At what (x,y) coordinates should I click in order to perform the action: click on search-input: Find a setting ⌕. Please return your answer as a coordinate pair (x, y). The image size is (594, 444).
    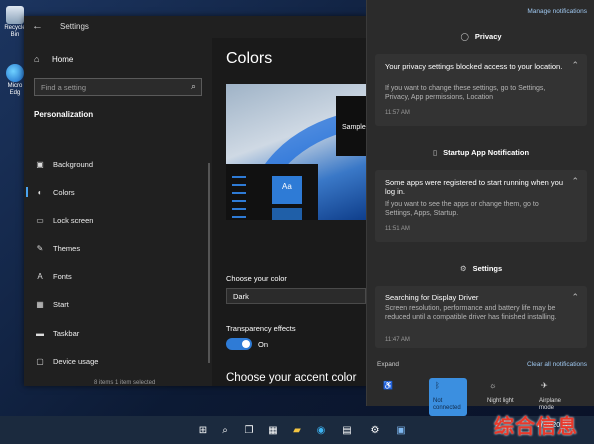
    Looking at the image, I should click on (118, 87).